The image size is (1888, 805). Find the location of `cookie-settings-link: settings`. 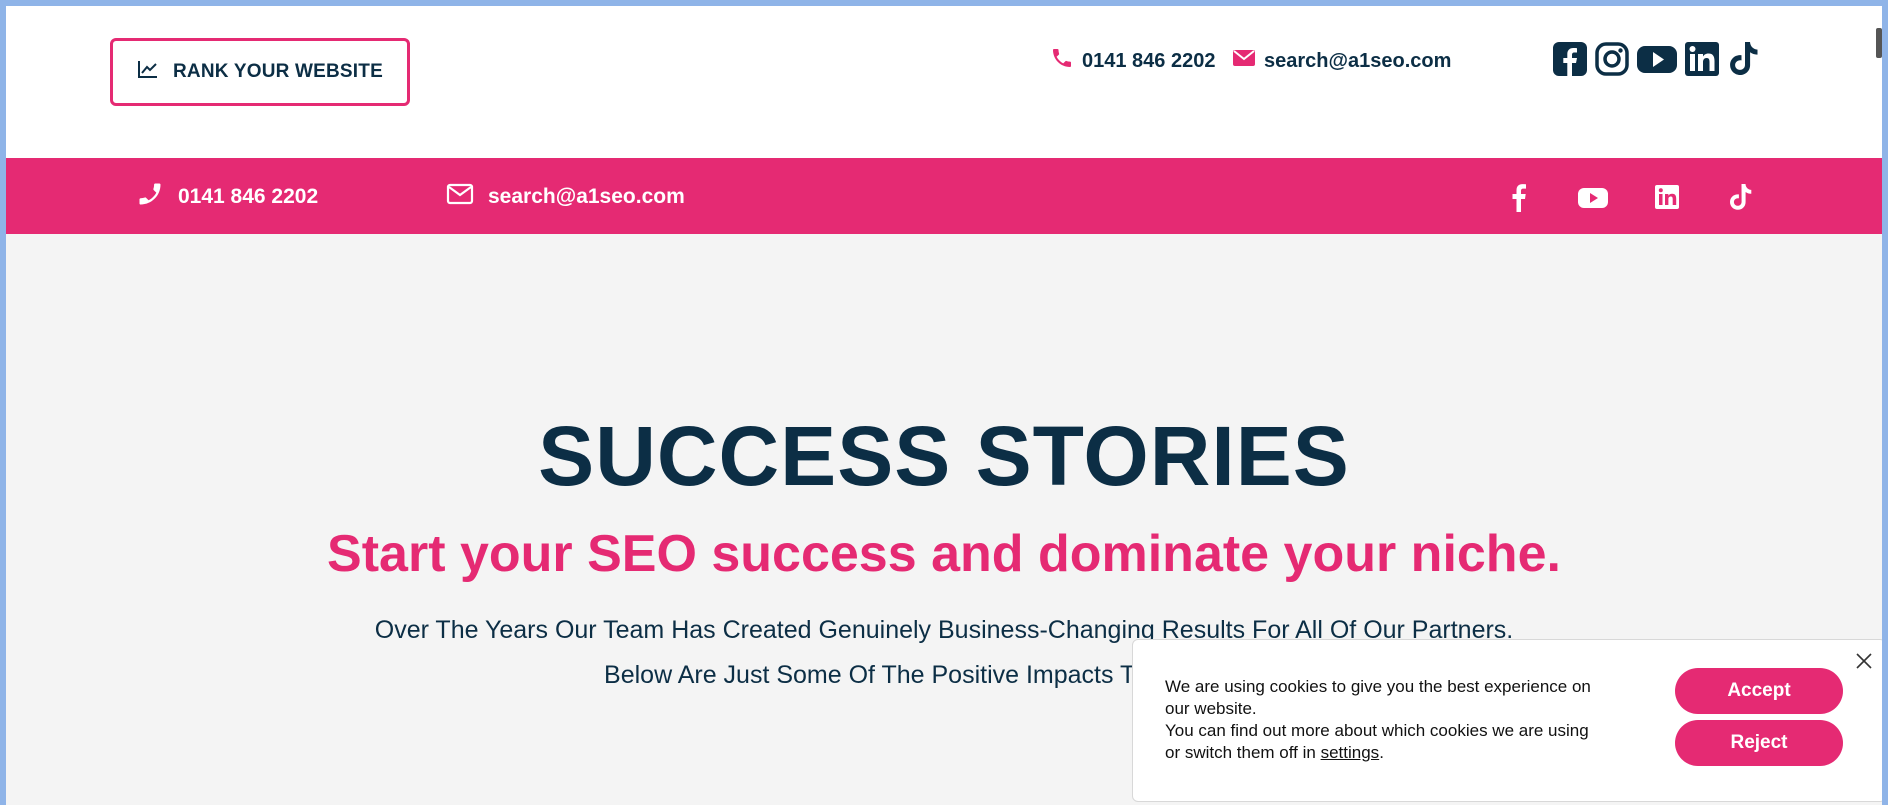

cookie-settings-link: settings is located at coordinates (1350, 752).